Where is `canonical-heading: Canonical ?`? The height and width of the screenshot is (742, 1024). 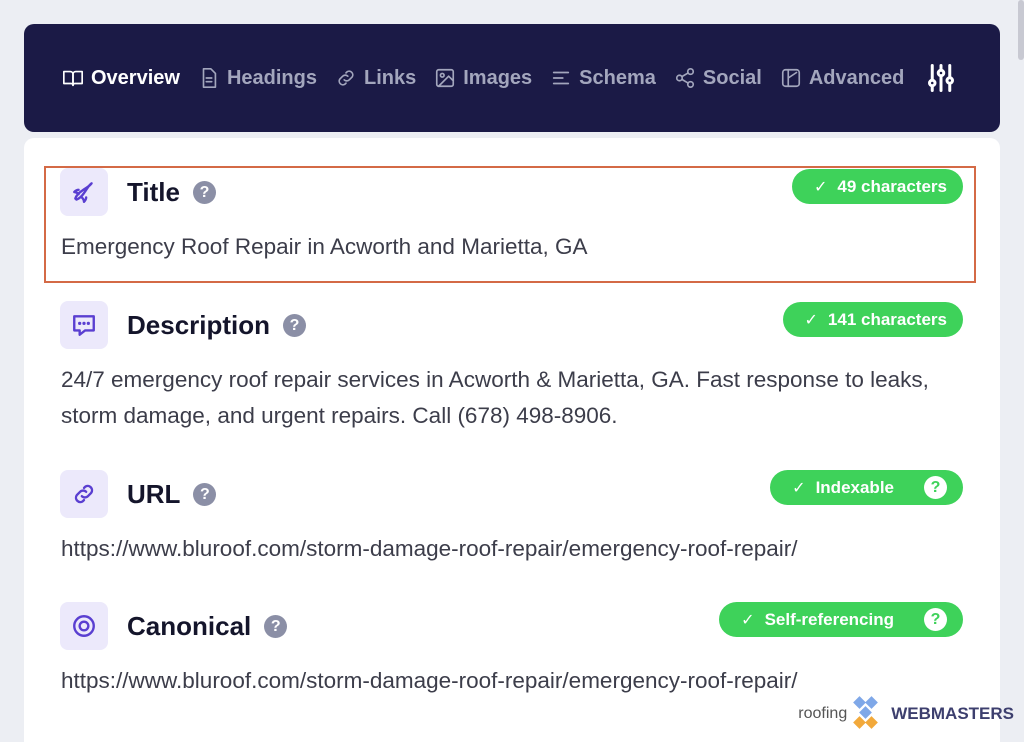 canonical-heading: Canonical ? is located at coordinates (207, 626).